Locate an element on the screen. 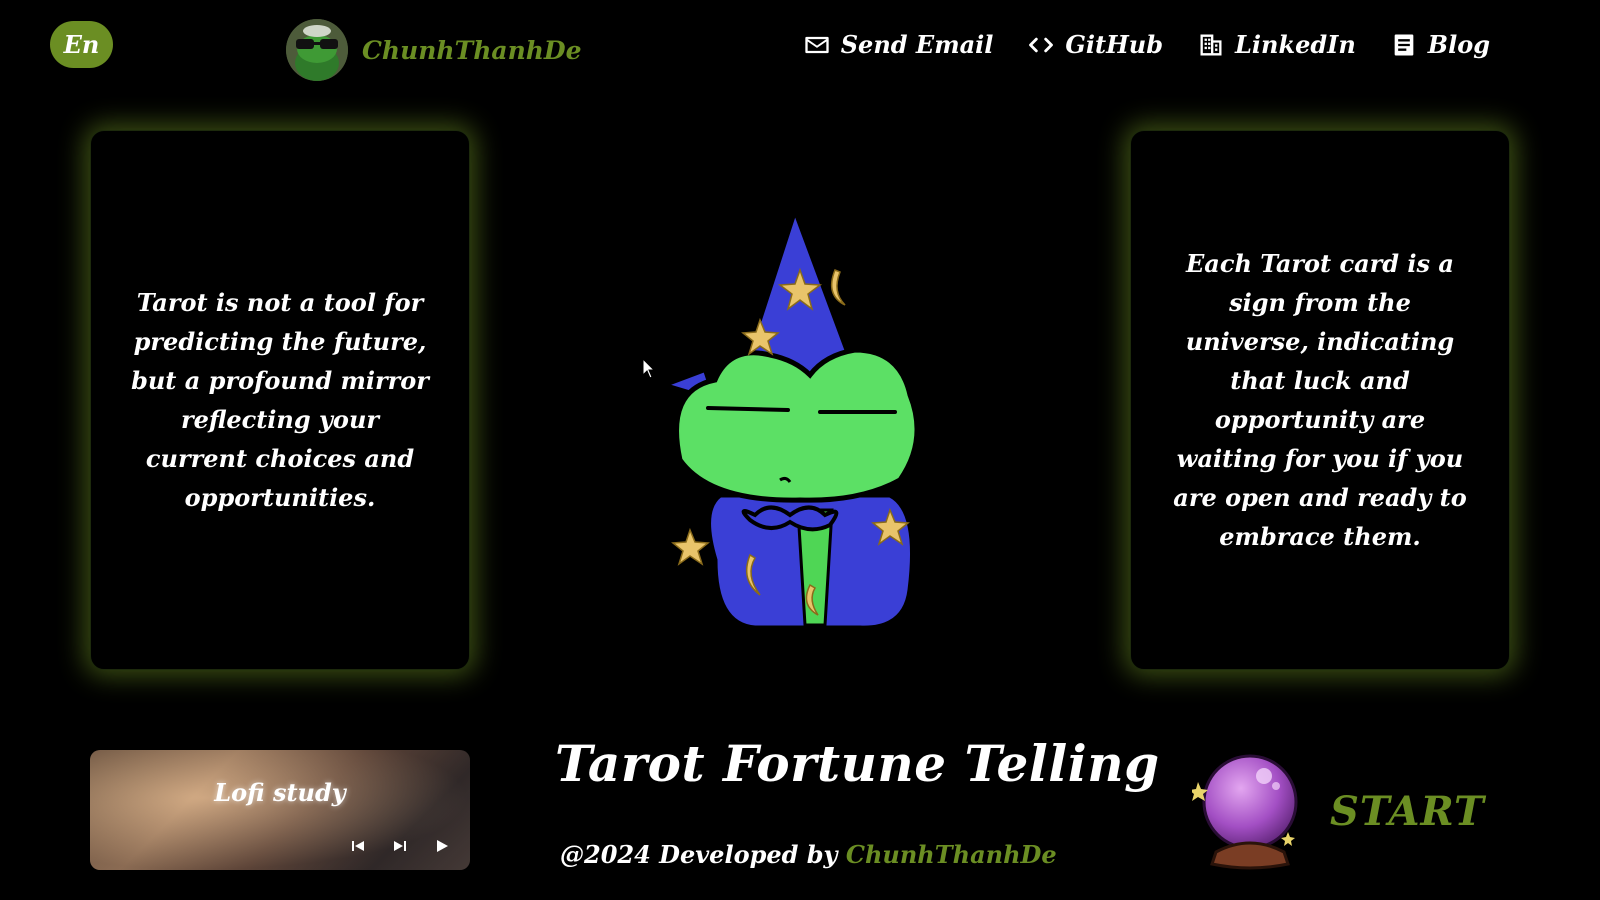 The image size is (1600, 900). skip-previous-icon is located at coordinates (358, 846).